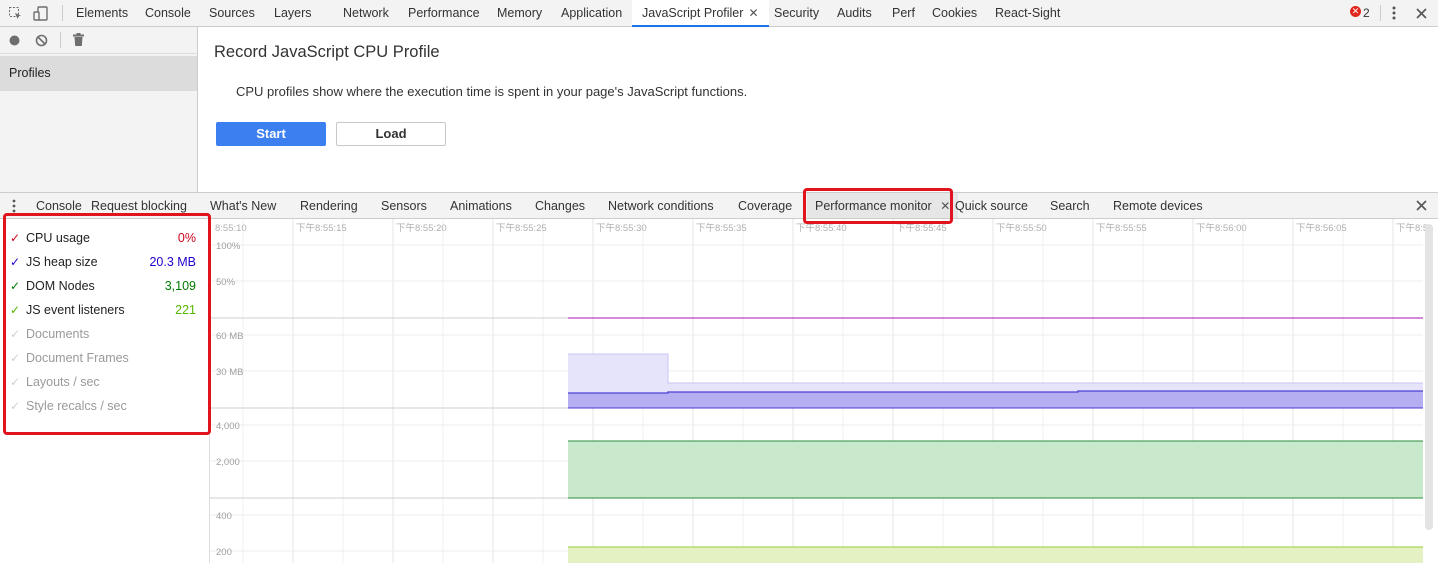 The height and width of the screenshot is (563, 1438). Describe the element at coordinates (40, 13) in the screenshot. I see `device-toggle-icon` at that location.